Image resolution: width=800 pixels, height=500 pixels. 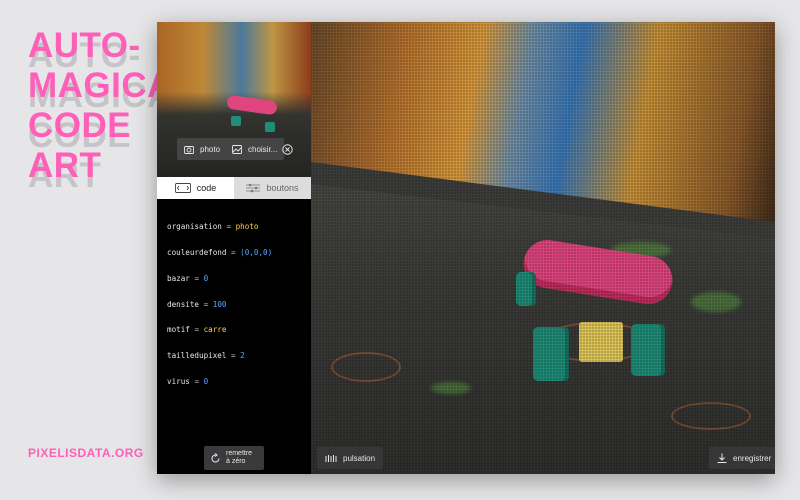 I want to click on reset-label: remettre à zéro, so click(x=239, y=457).